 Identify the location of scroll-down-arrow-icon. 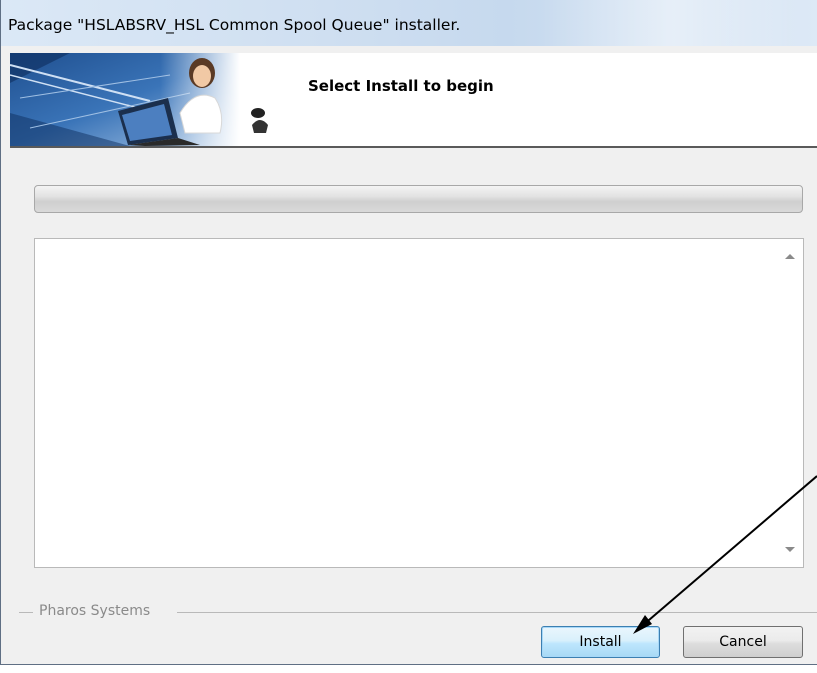
(790, 549).